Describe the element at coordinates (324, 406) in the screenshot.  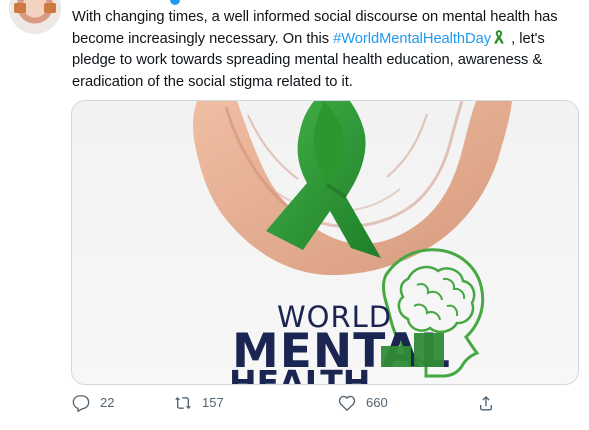
I see `tweet-action-bar: 22 157 660` at that location.